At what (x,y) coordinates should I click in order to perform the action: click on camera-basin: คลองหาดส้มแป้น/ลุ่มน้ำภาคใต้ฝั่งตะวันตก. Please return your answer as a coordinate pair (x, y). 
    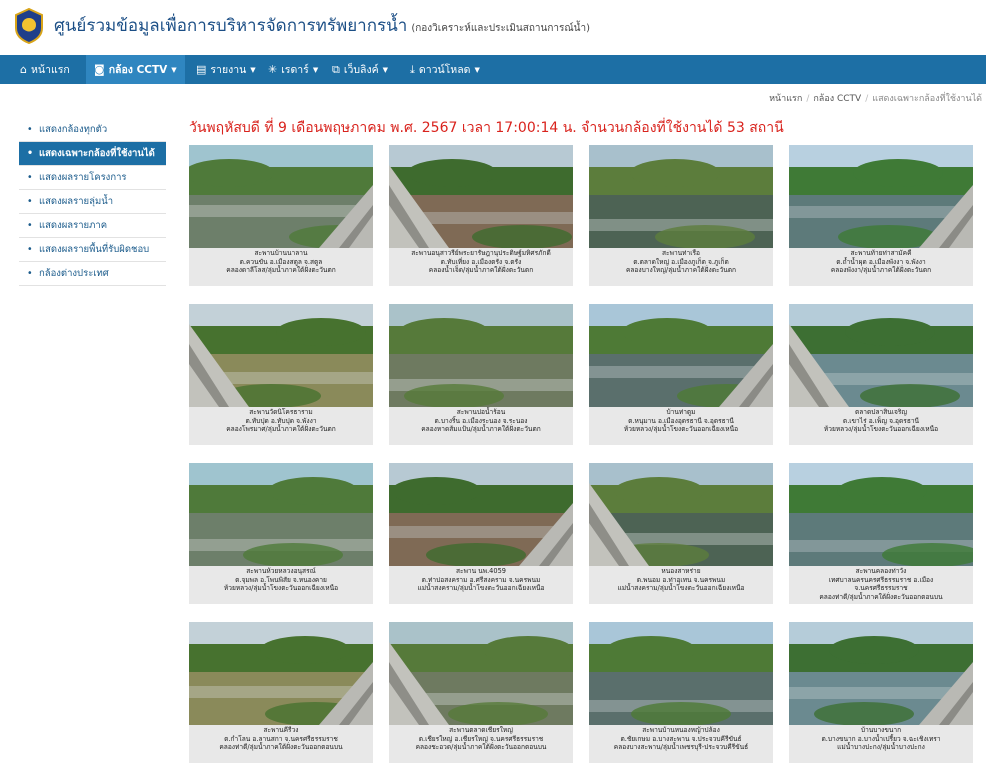
    Looking at the image, I should click on (481, 429).